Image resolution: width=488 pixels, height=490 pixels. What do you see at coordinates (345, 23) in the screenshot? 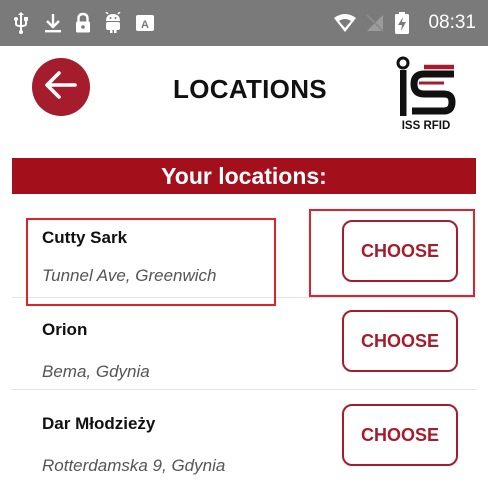
I see `wifi-icon` at bounding box center [345, 23].